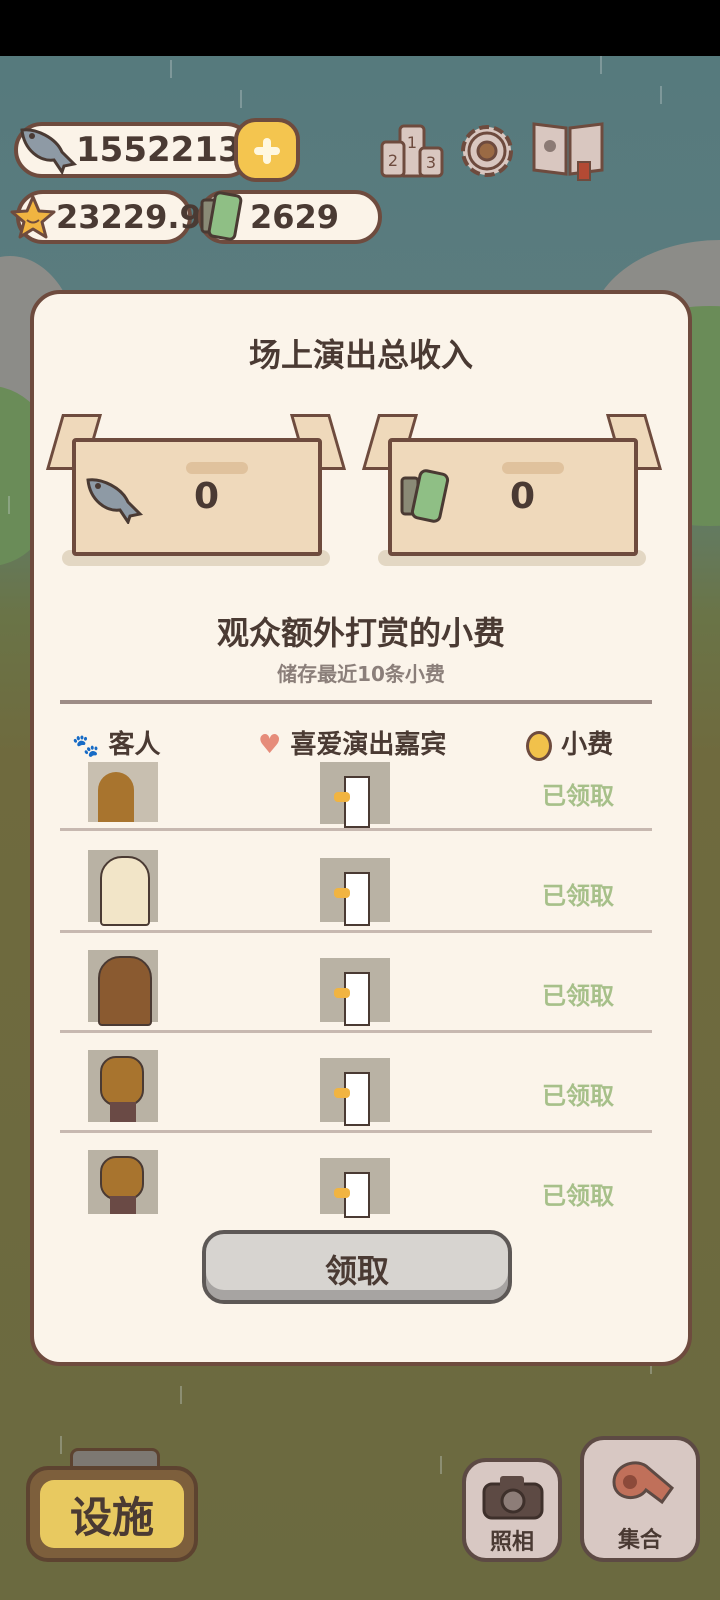  I want to click on film-income-box: 0, so click(512, 490).